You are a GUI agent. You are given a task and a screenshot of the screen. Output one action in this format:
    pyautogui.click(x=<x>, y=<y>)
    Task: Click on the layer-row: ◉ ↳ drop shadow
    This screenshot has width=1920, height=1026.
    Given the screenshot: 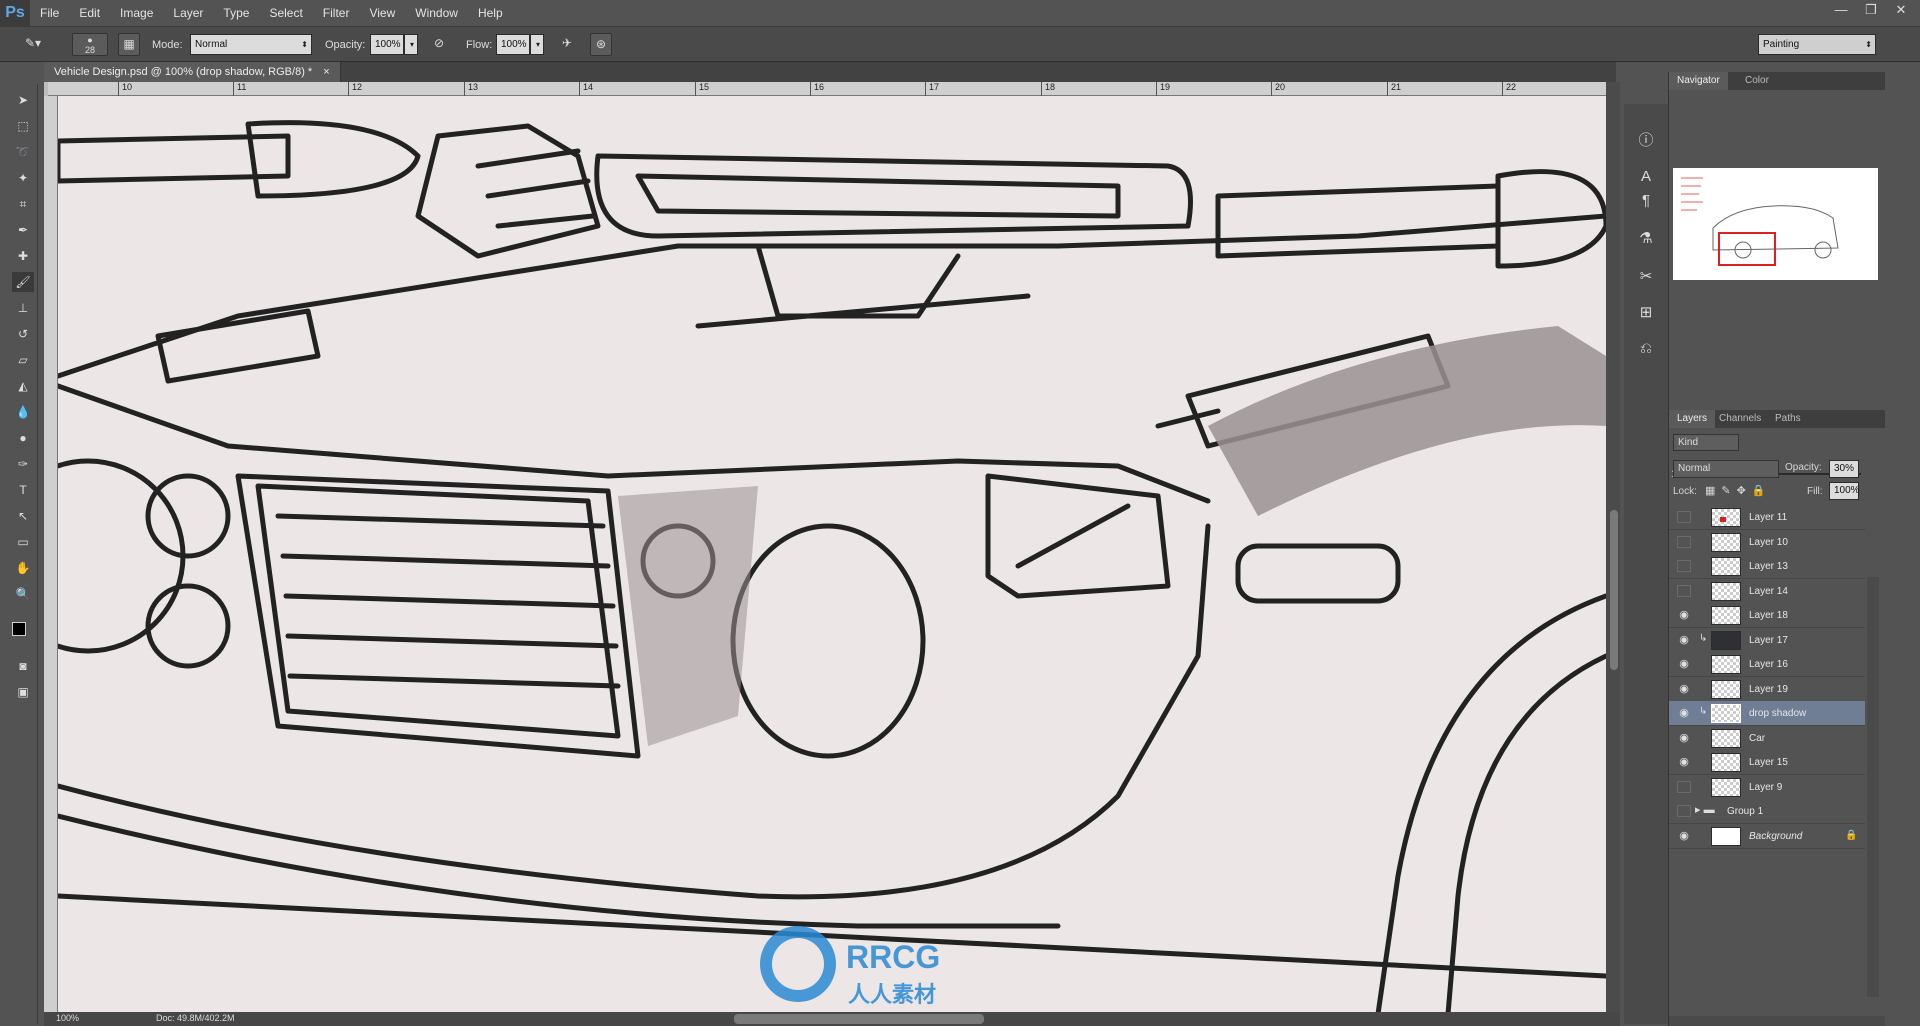 What is the action you would take?
    pyautogui.click(x=1767, y=713)
    